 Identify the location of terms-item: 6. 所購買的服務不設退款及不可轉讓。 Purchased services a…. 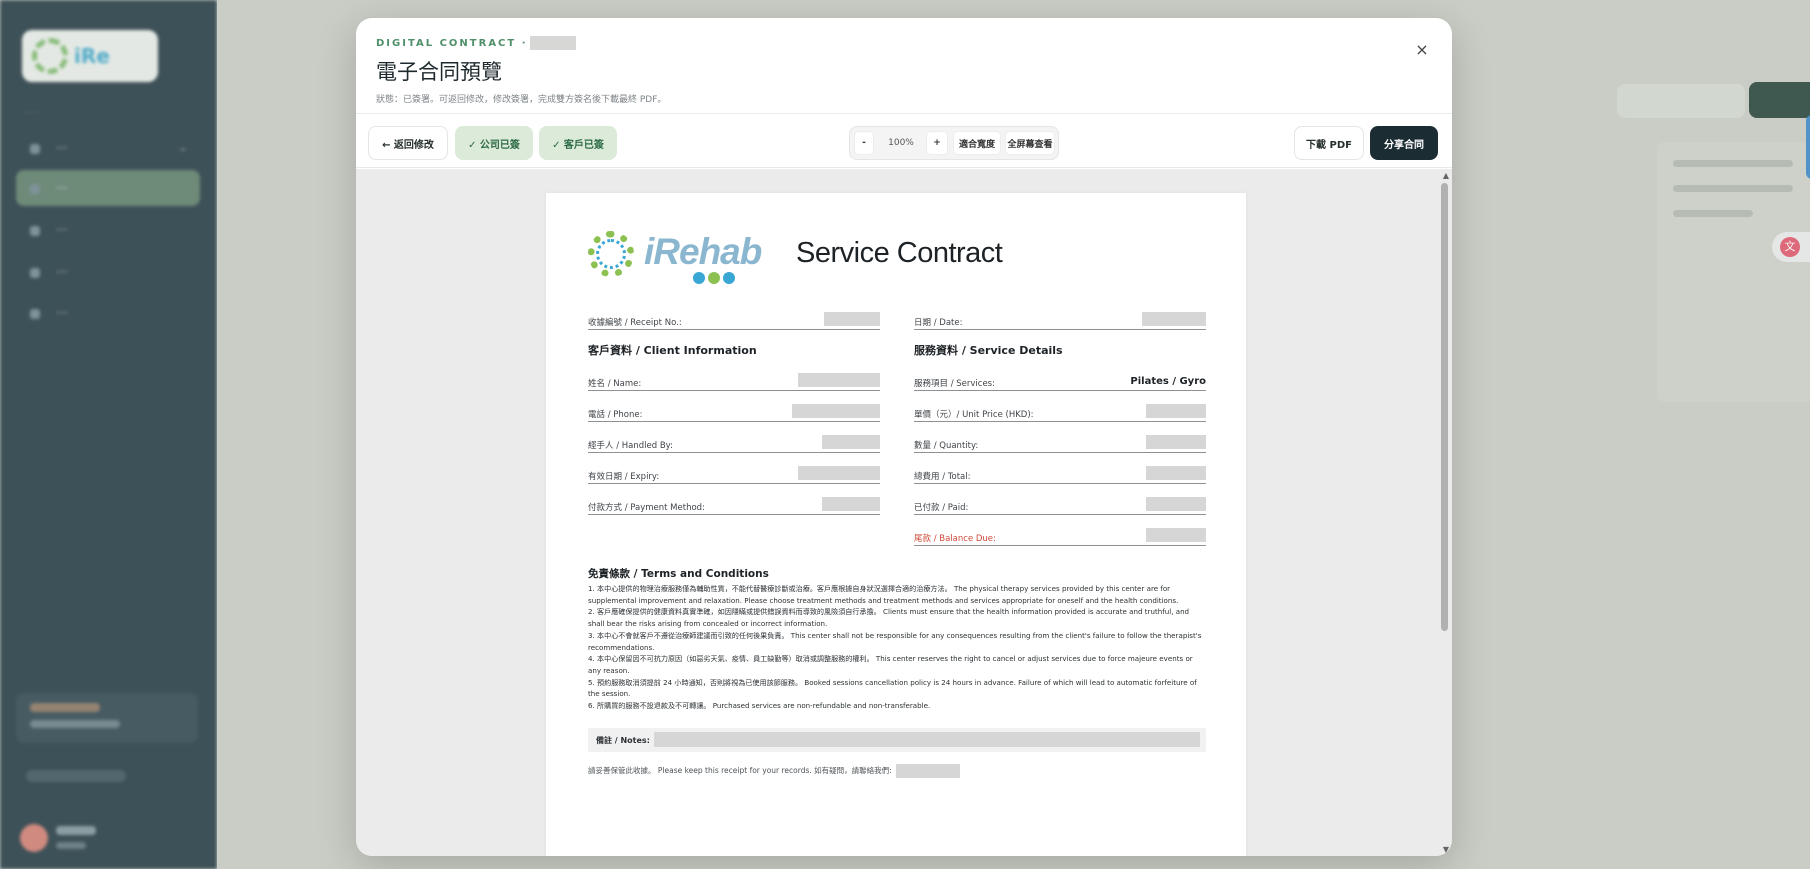
(759, 706).